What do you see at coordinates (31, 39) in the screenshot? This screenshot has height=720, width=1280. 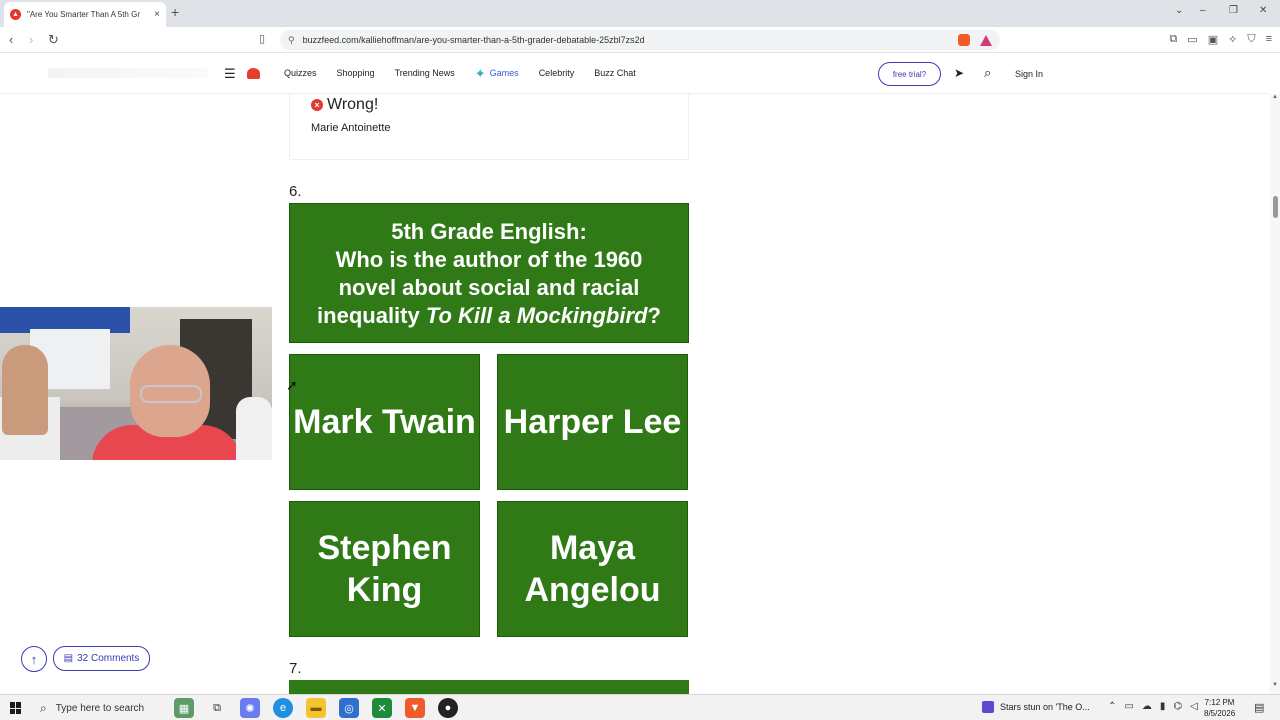 I see `forward-icon: ›` at bounding box center [31, 39].